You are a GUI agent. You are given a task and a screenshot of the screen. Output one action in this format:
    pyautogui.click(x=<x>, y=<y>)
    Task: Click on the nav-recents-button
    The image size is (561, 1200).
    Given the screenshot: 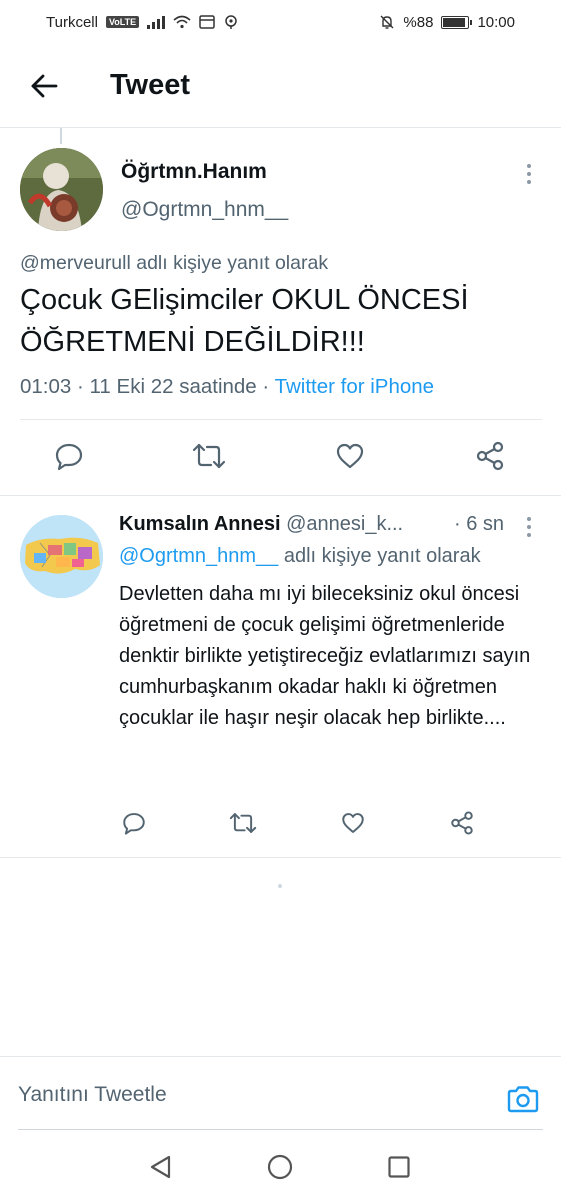 What is the action you would take?
    pyautogui.click(x=399, y=1167)
    